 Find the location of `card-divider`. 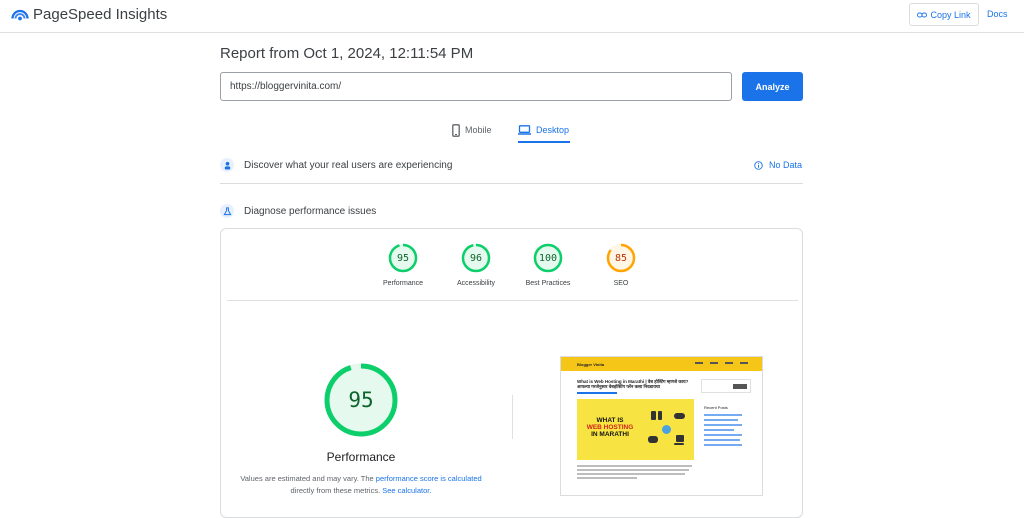

card-divider is located at coordinates (512, 300).